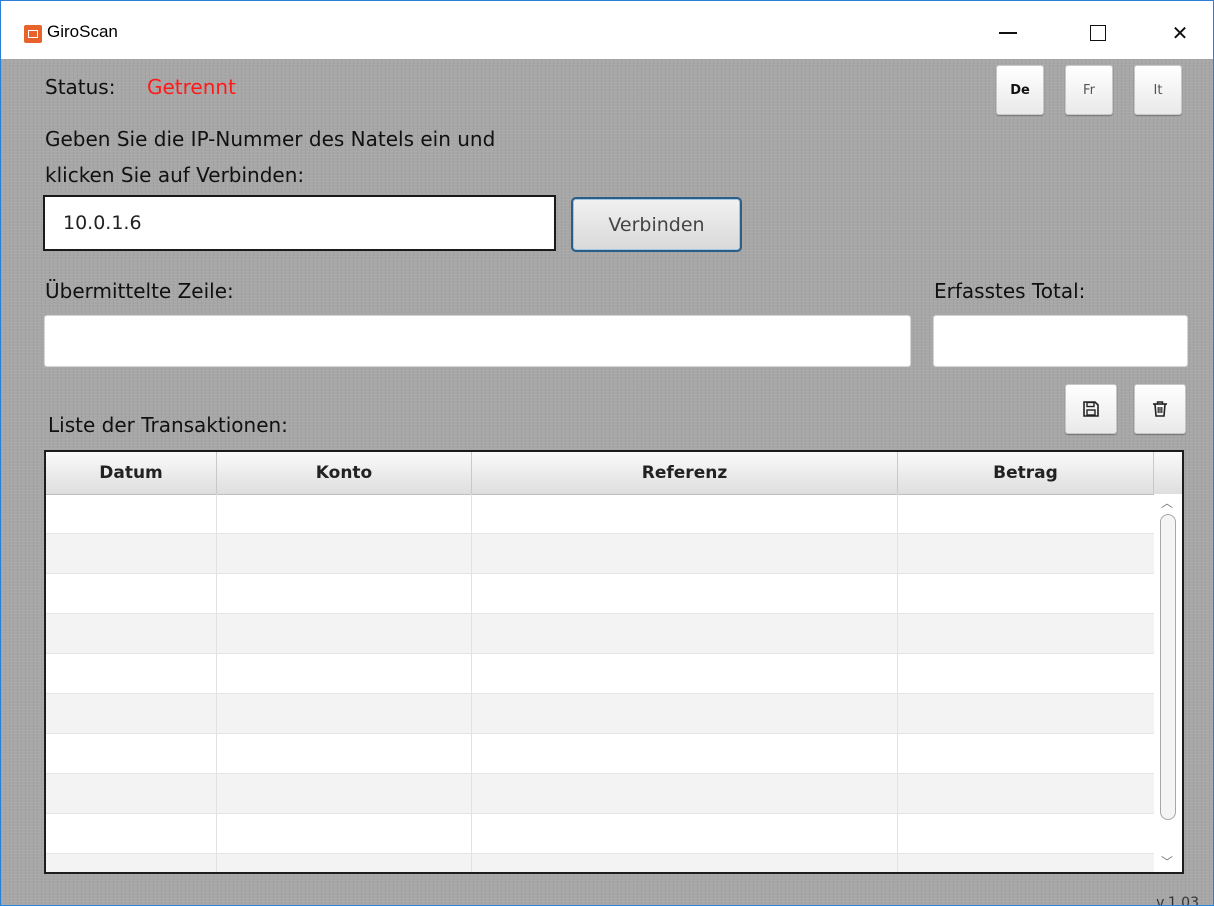 This screenshot has width=1214, height=906. Describe the element at coordinates (82, 31) in the screenshot. I see `window-title: GiroScan` at that location.